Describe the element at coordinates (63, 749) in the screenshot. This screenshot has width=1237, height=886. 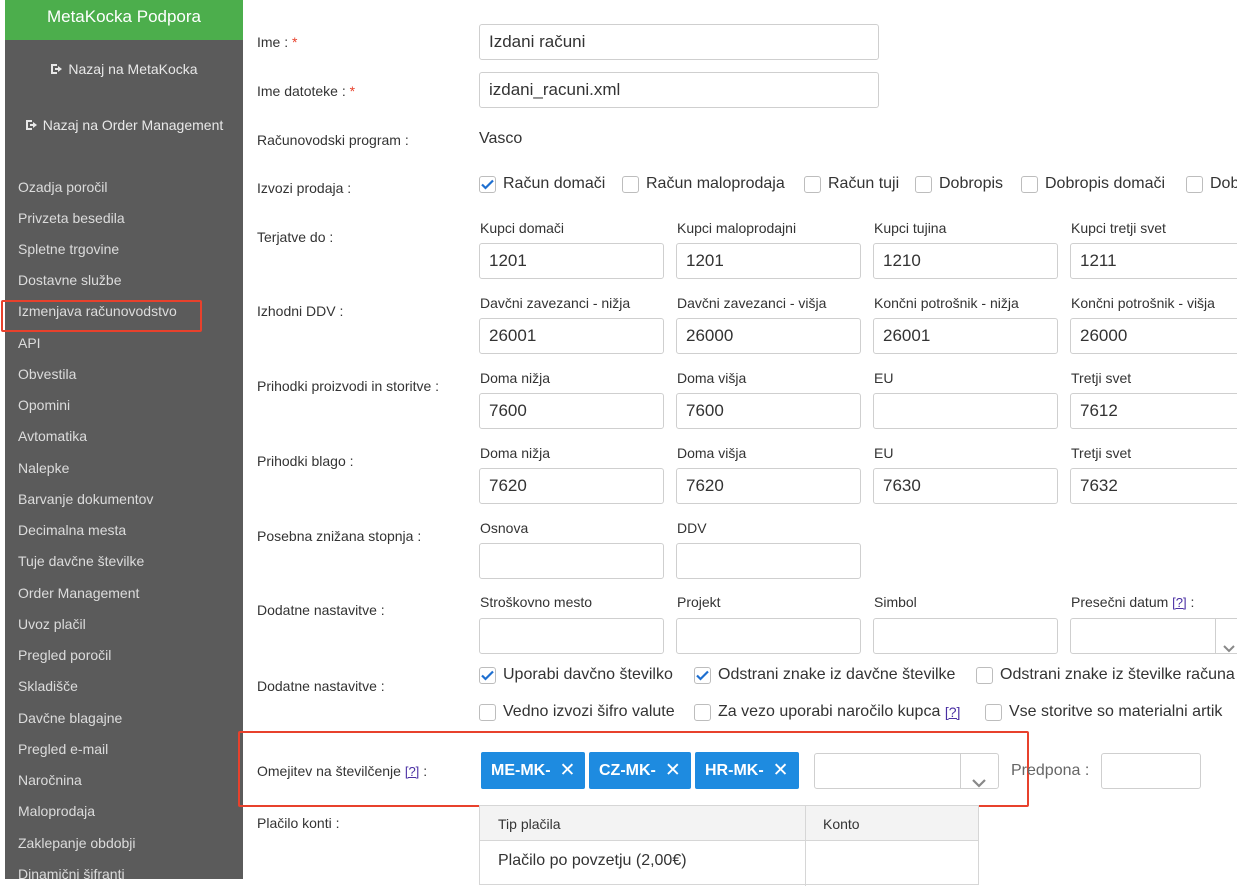
I see `sidebar-item-email-overview: Pregled e-mail` at that location.